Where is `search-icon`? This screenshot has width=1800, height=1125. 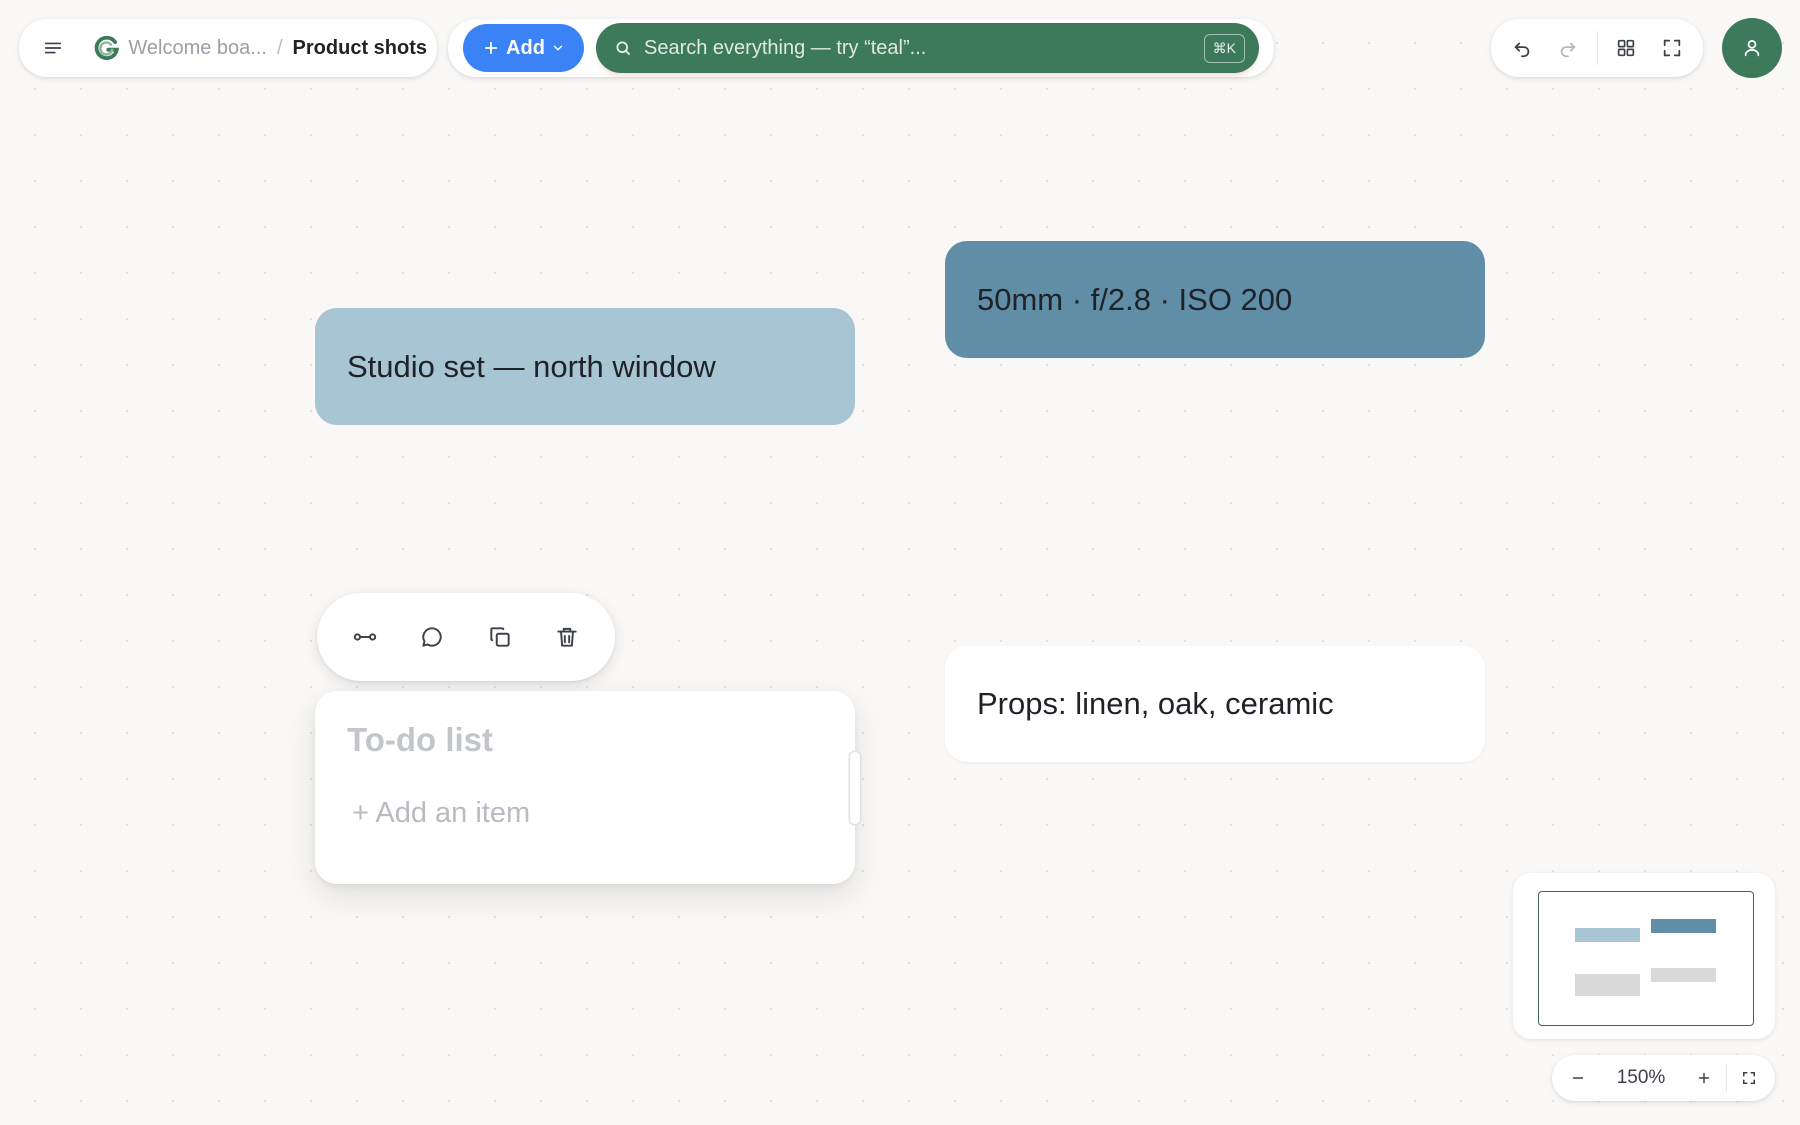
search-icon is located at coordinates (623, 48).